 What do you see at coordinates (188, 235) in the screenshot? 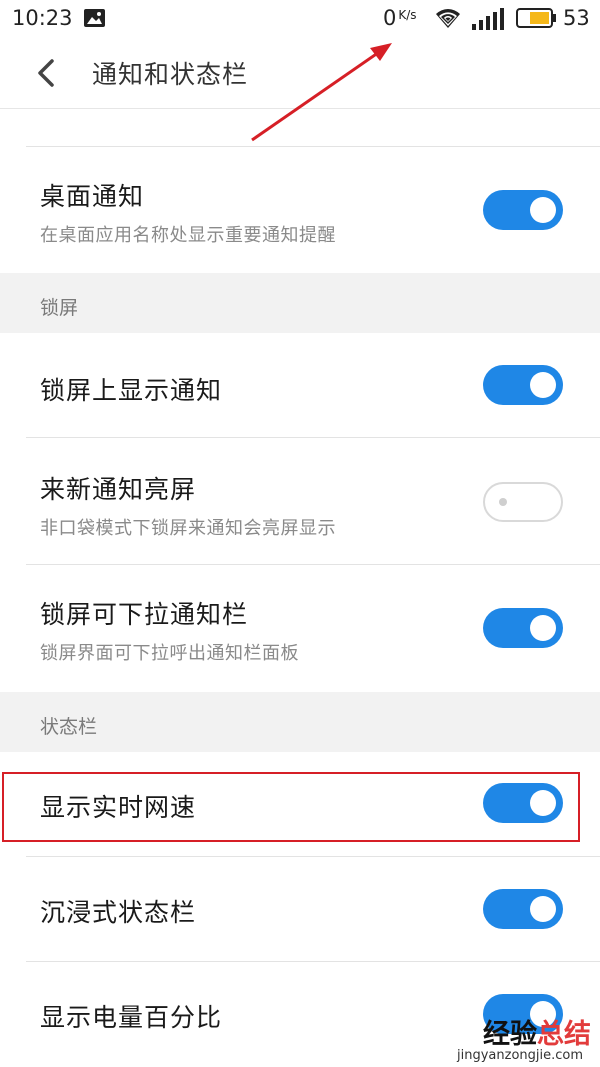
I see `setting-subtitle: 在桌面应用名称处显示重要通知提醒` at bounding box center [188, 235].